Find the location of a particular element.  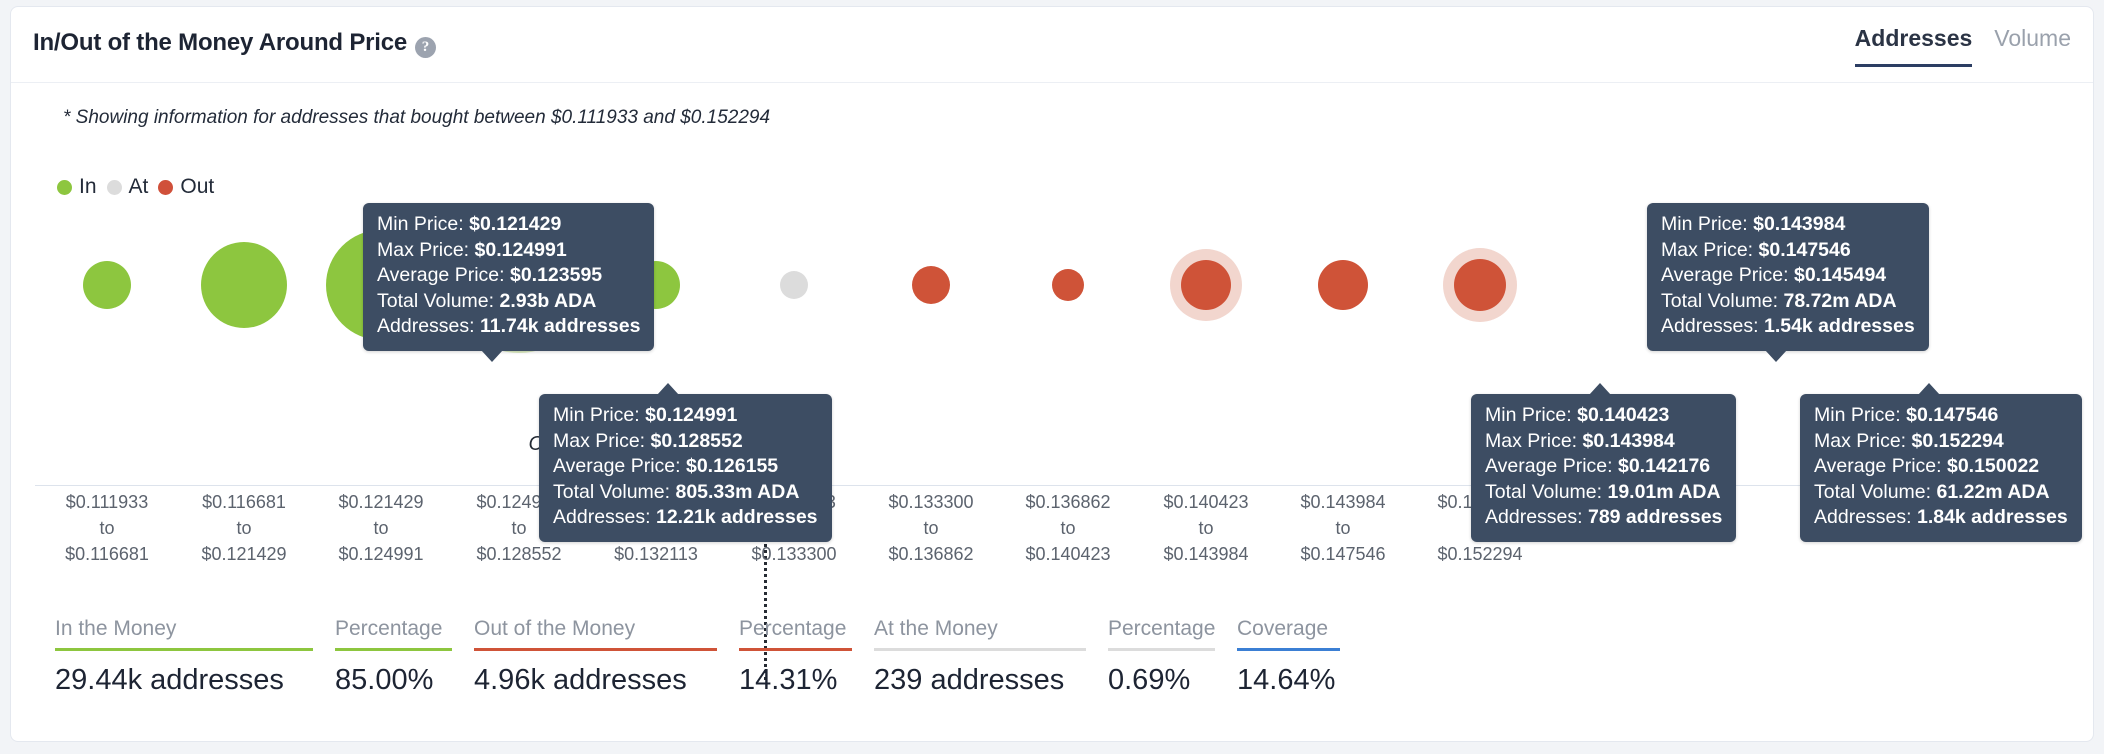

x-tick-7: $0.136862 to $0.140423 is located at coordinates (1067, 528).